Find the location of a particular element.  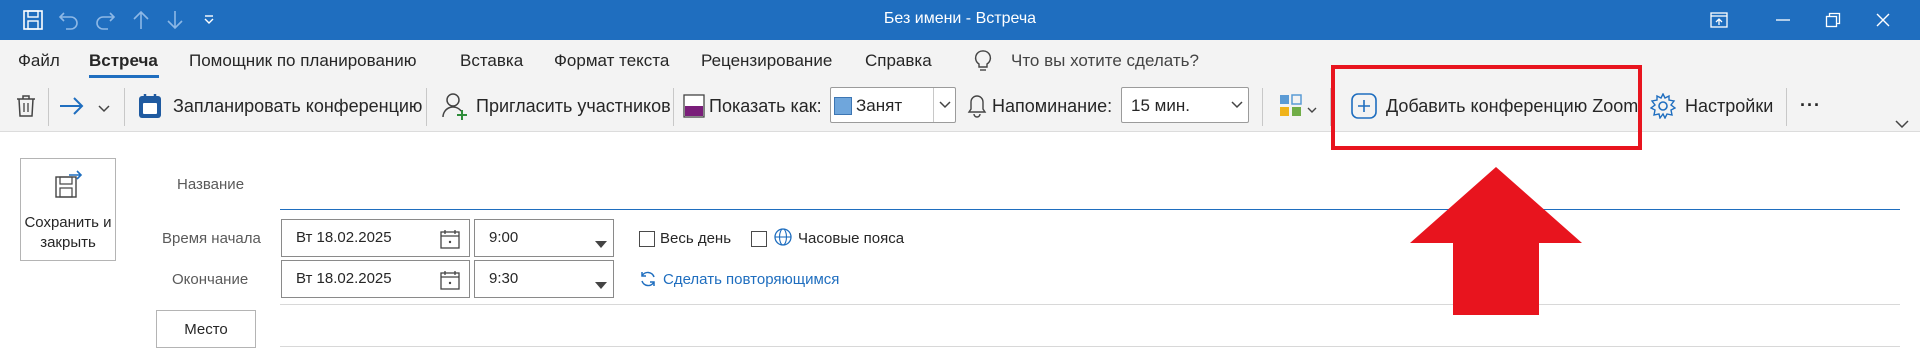

start-time-dropdown: 9:00 is located at coordinates (544, 238).